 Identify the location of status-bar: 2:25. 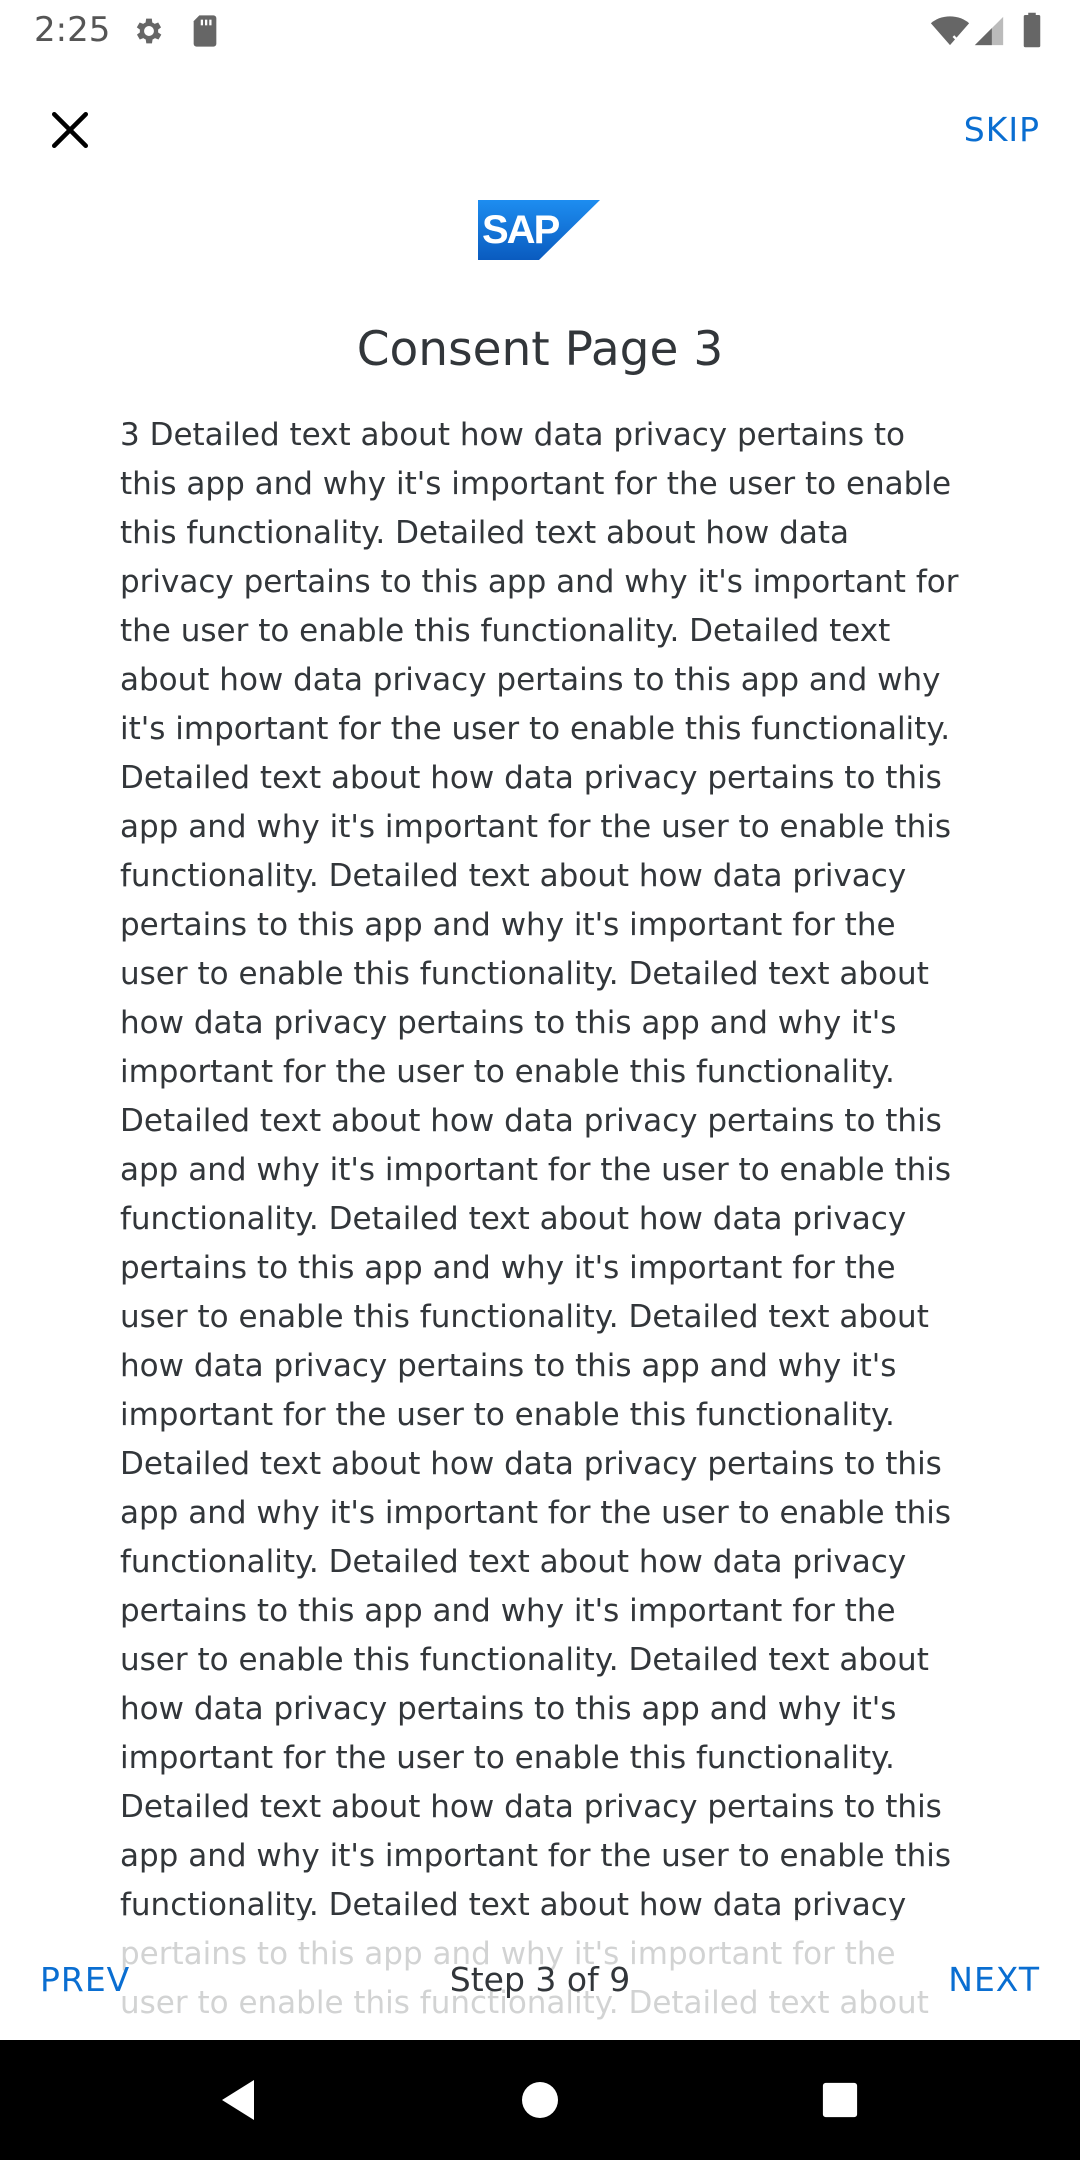
(540, 31).